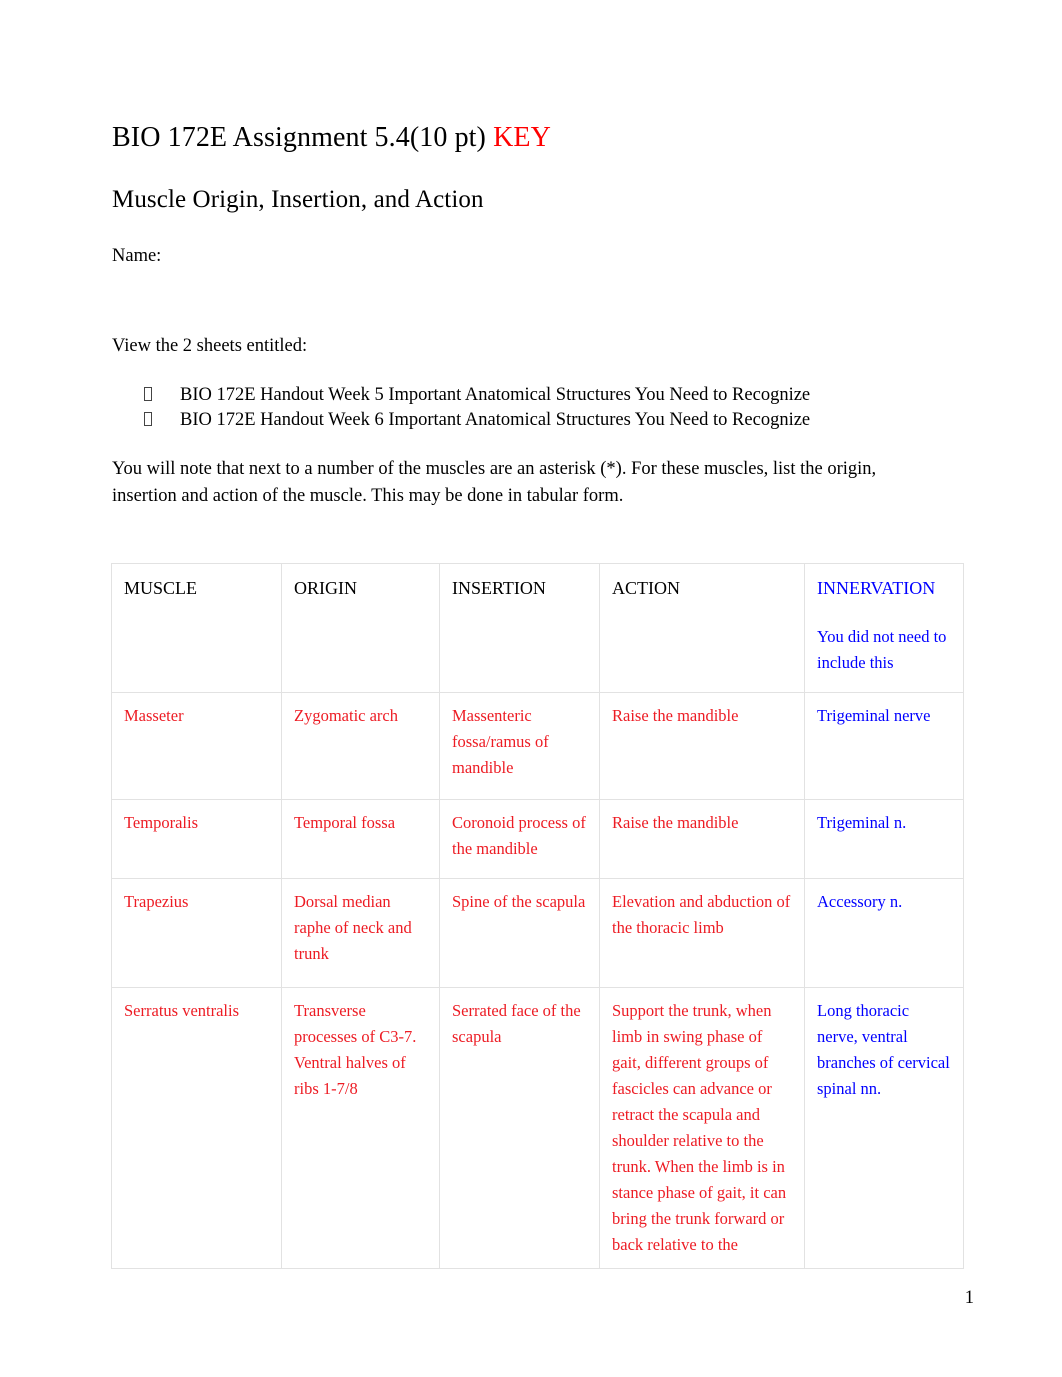 This screenshot has height=1377, width=1062. Describe the element at coordinates (519, 627) in the screenshot. I see `column-header-insertion: INSERTION` at that location.